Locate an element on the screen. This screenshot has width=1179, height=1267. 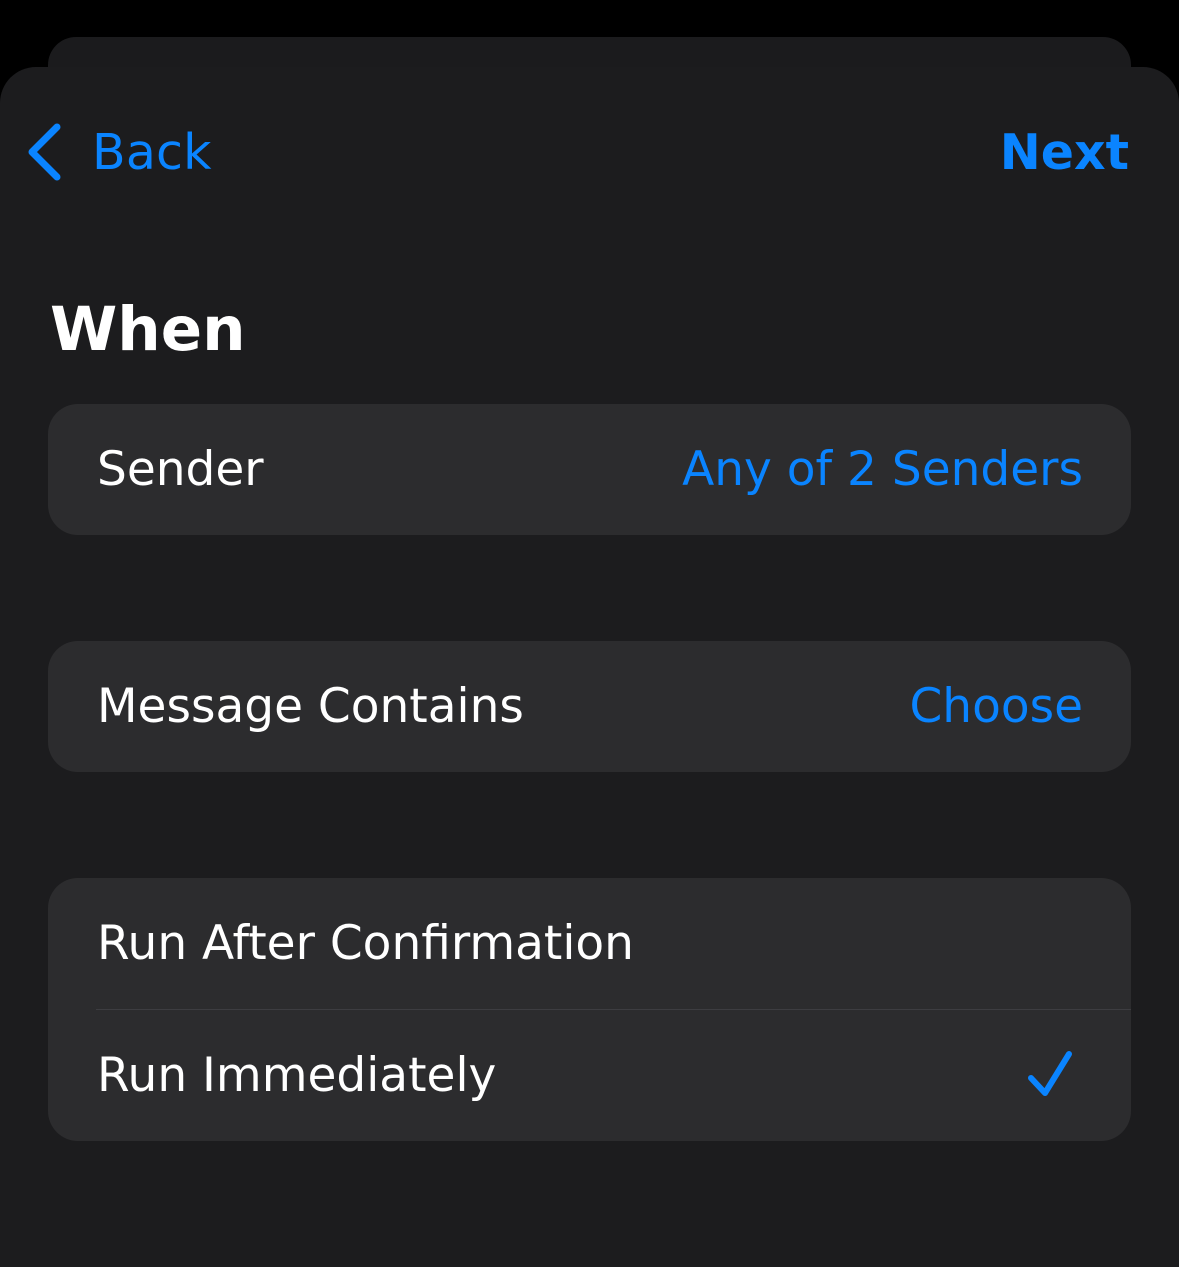
sender-value: Any of 2 Senders is located at coordinates (882, 469).